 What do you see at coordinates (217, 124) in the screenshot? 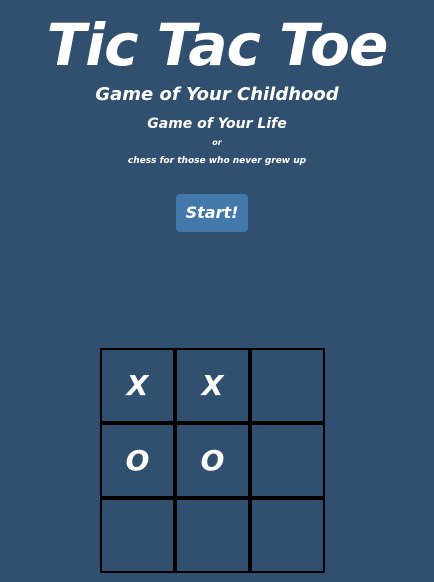
I see `subtitle-life: Game of Your Life` at bounding box center [217, 124].